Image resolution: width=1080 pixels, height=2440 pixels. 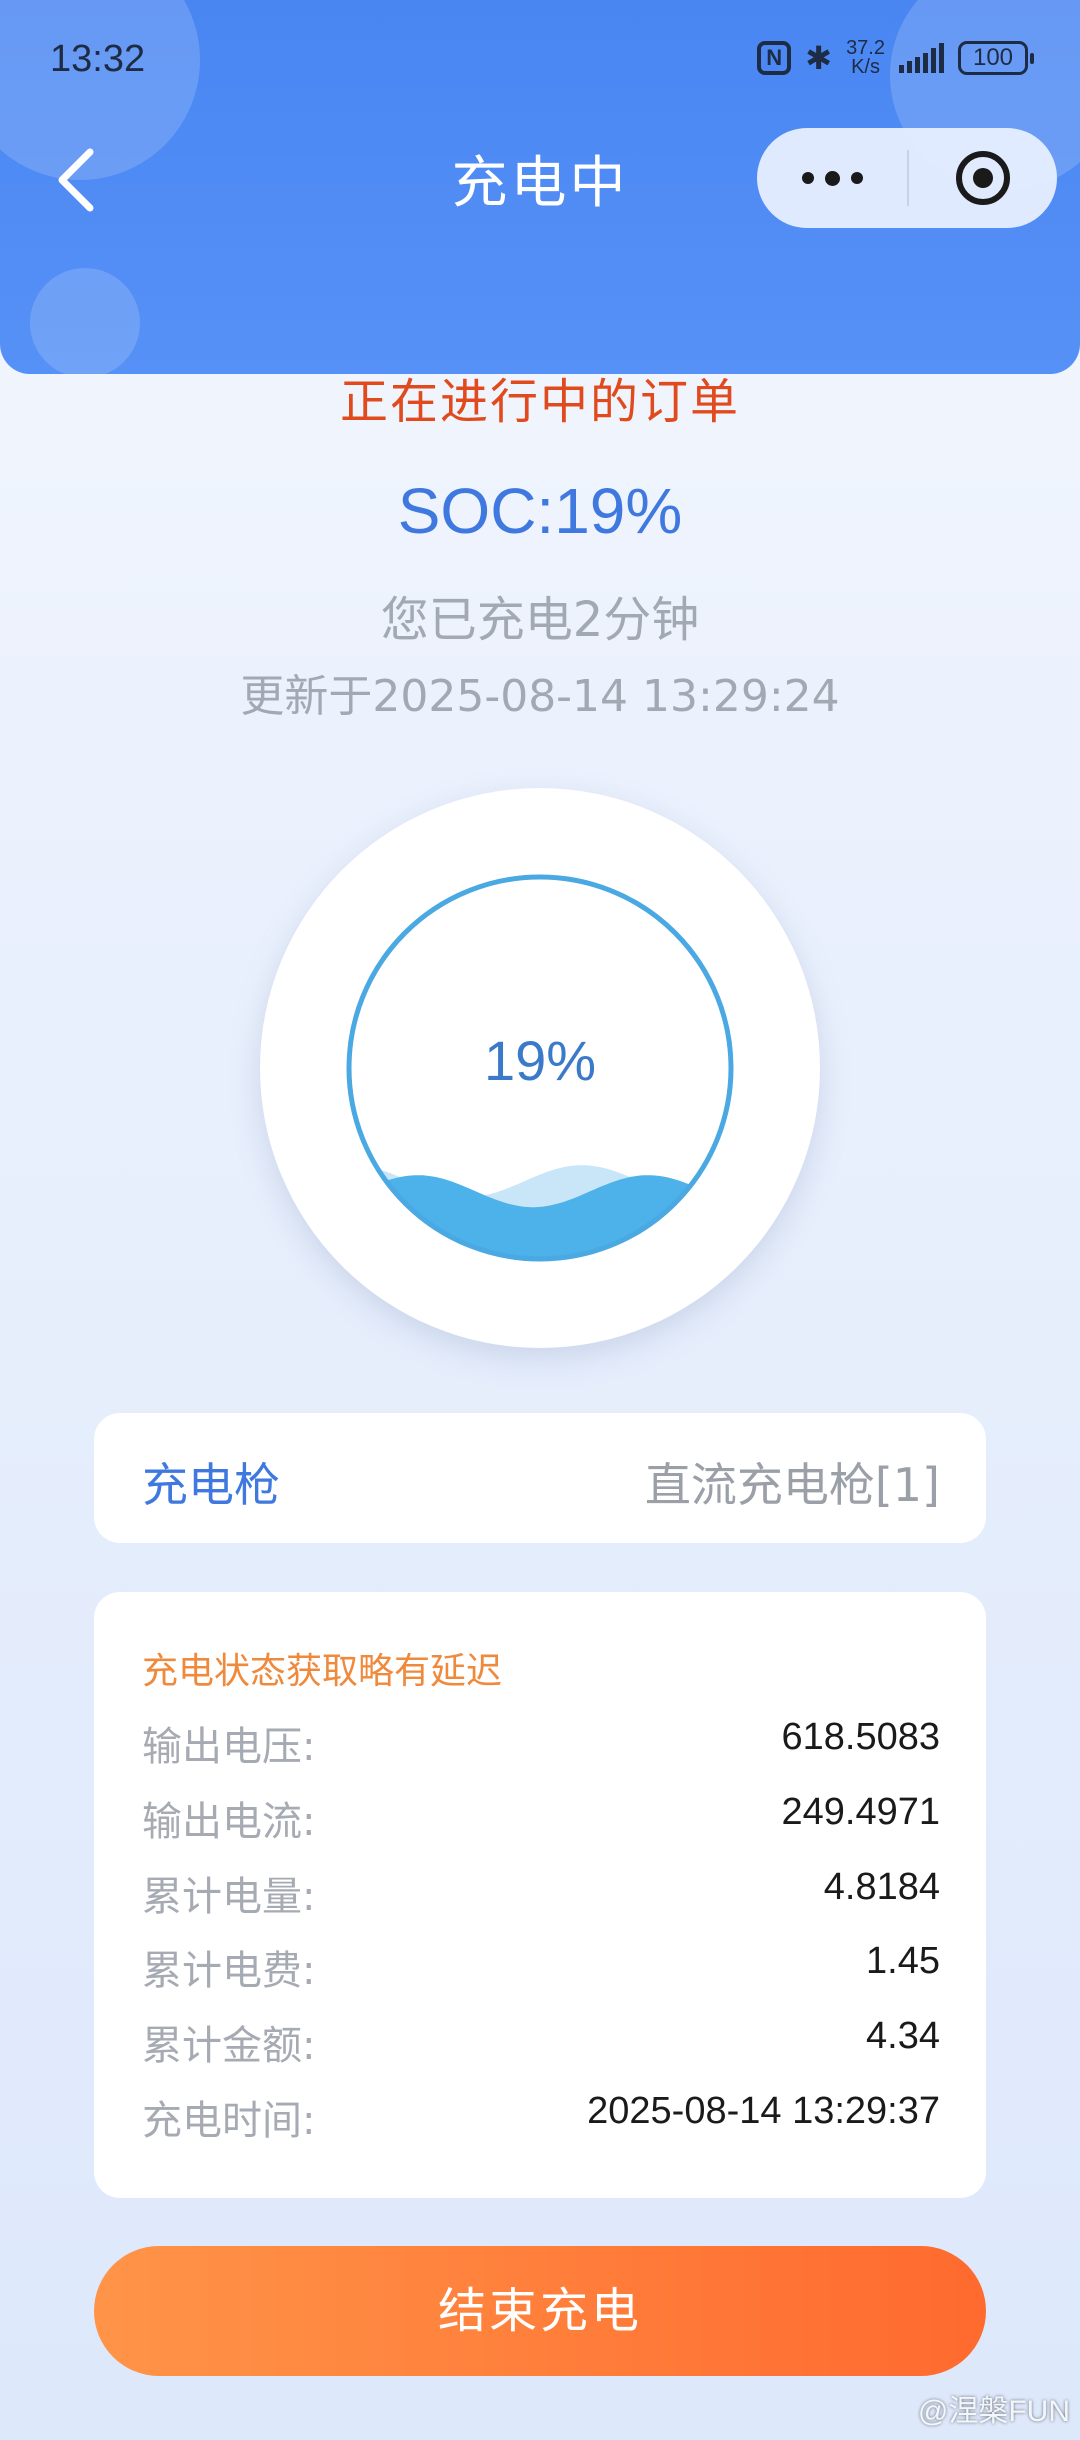 What do you see at coordinates (540, 696) in the screenshot?
I see `update-time: 更新于2025-08-14 13:29:24` at bounding box center [540, 696].